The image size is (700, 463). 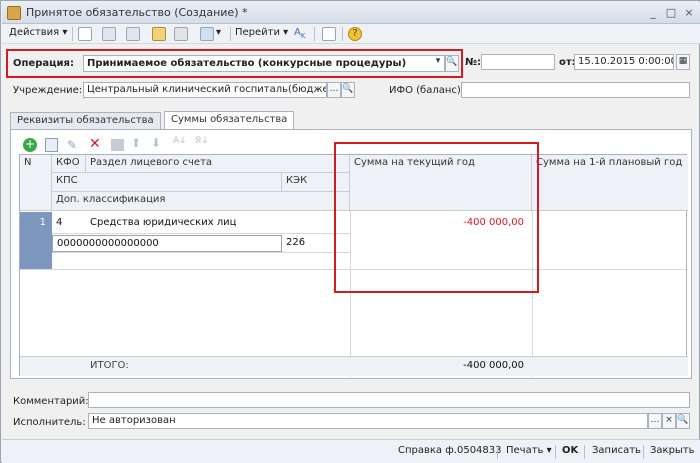 I want to click on edit-icon, so click(x=133, y=34).